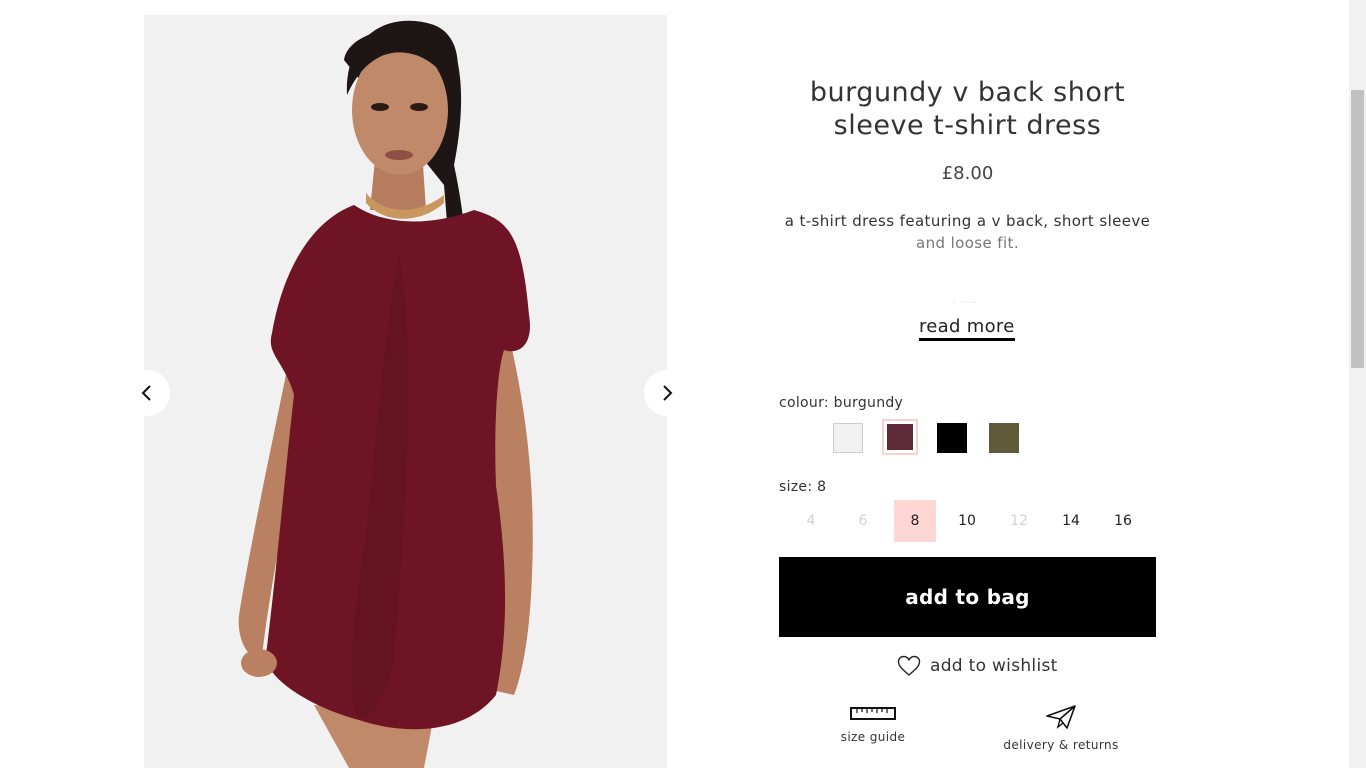 The image size is (1366, 768). What do you see at coordinates (915, 521) in the screenshot?
I see `size-option-8: 8` at bounding box center [915, 521].